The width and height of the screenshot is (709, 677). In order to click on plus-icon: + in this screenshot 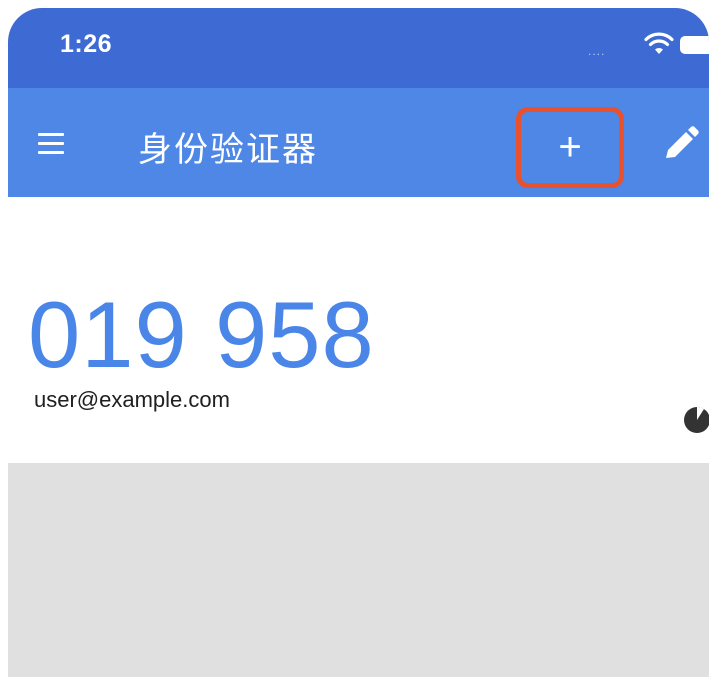, I will do `click(570, 147)`.